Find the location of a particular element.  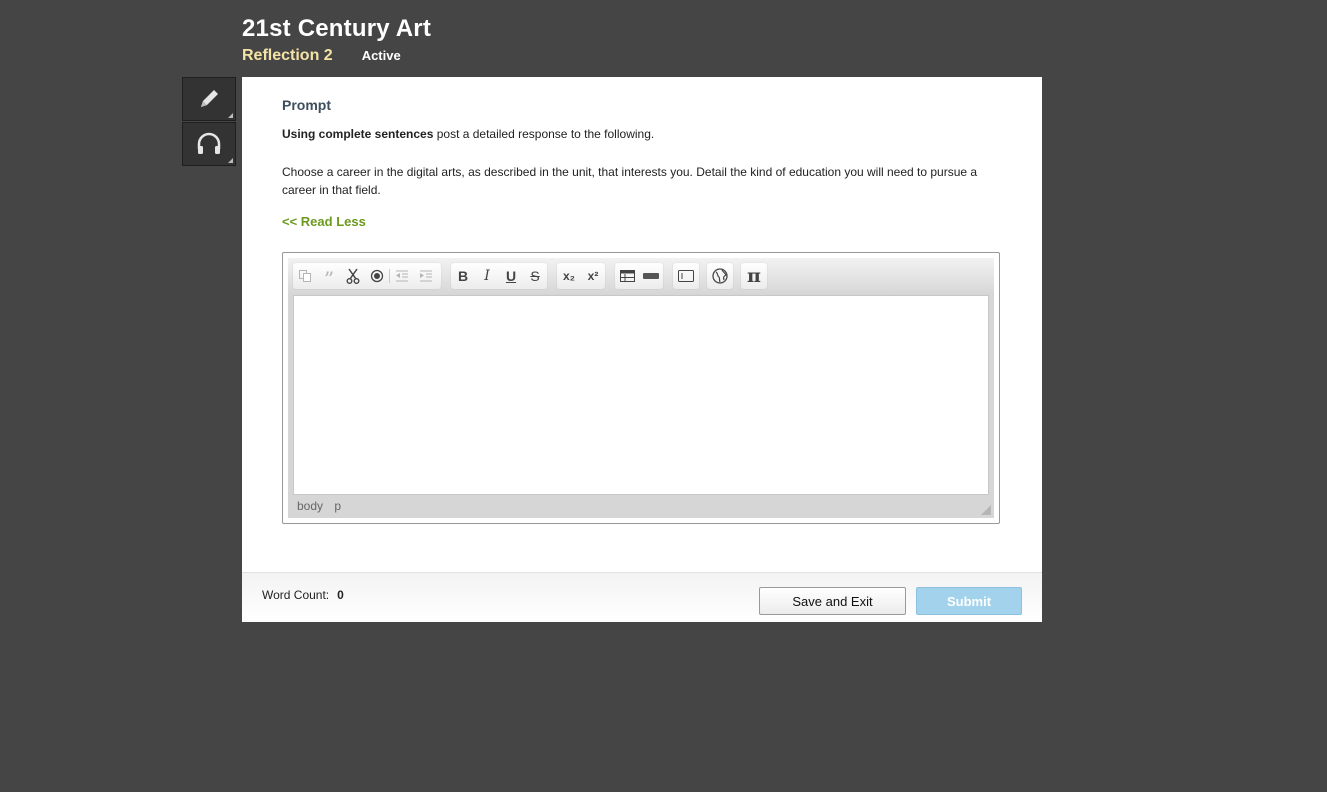

page-header: 21st Century Art Reflection 2 Active is located at coordinates (336, 39).